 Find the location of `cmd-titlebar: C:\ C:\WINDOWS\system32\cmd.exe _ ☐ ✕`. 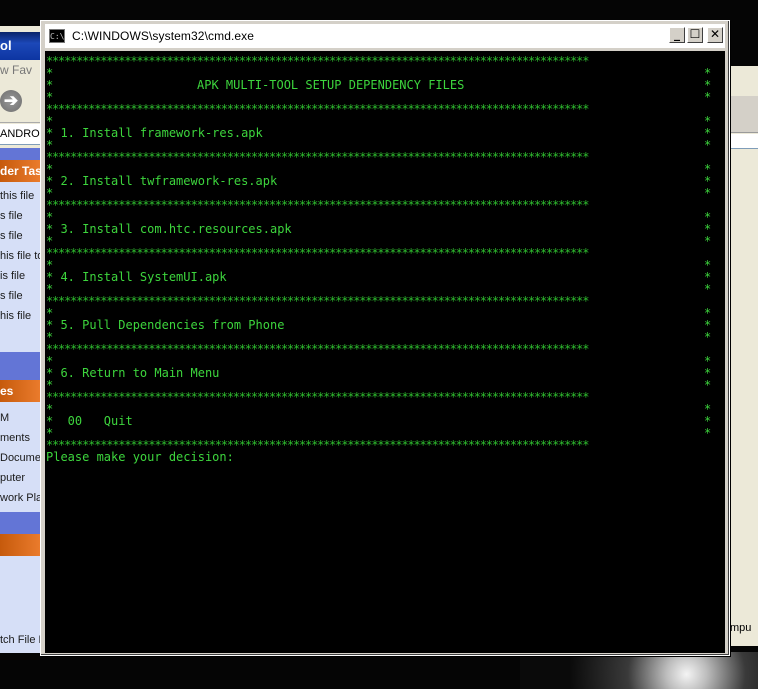

cmd-titlebar: C:\ C:\WINDOWS\system32\cmd.exe _ ☐ ✕ is located at coordinates (385, 36).